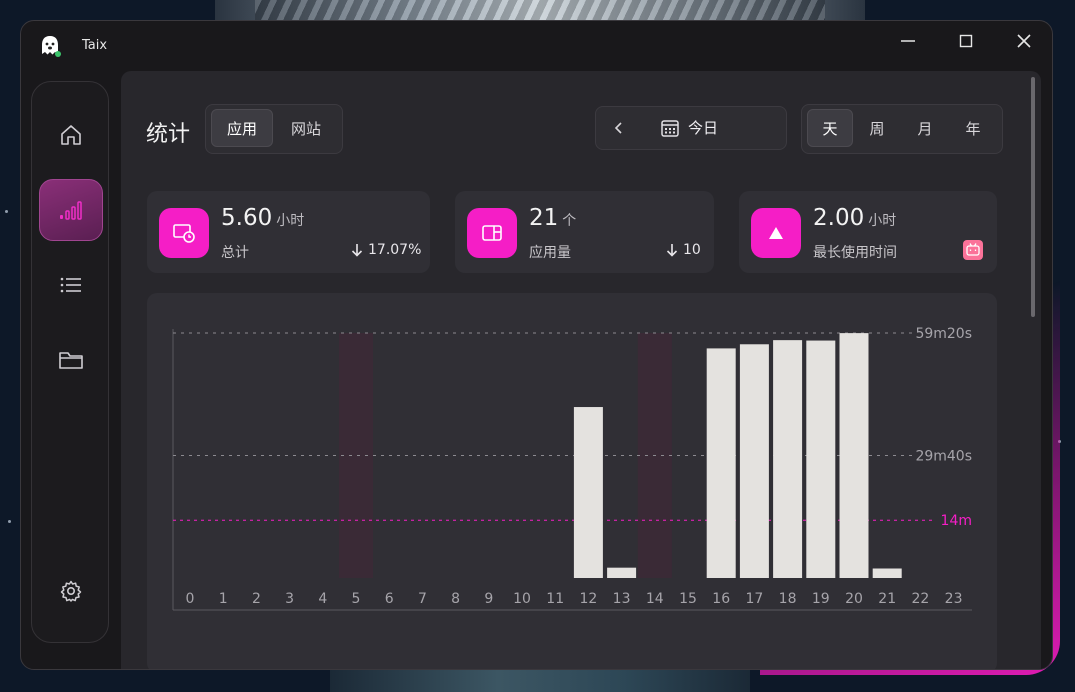  Describe the element at coordinates (688, 599) in the screenshot. I see `x-tick-label: 15` at that location.